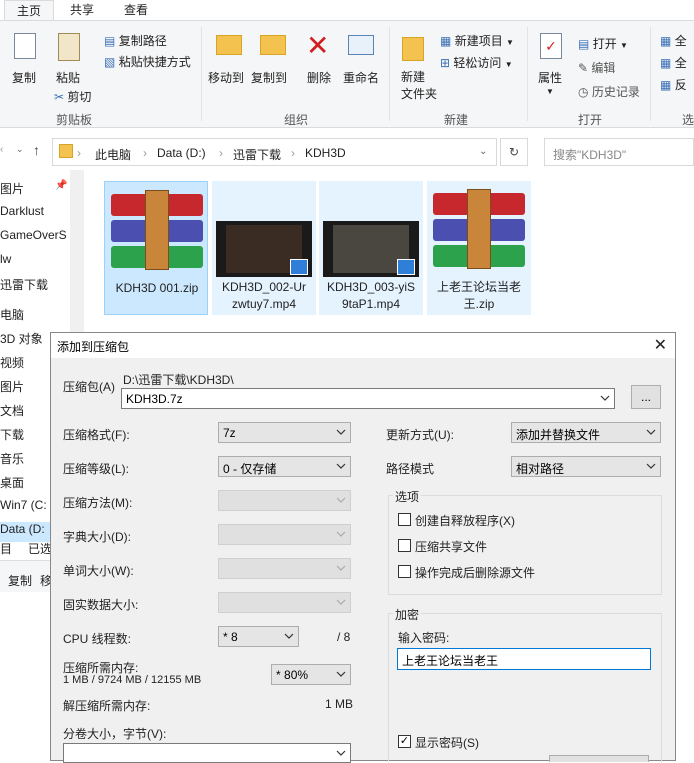 The image size is (694, 763). I want to click on recent-chevron-icon: ⌄, so click(20, 149).